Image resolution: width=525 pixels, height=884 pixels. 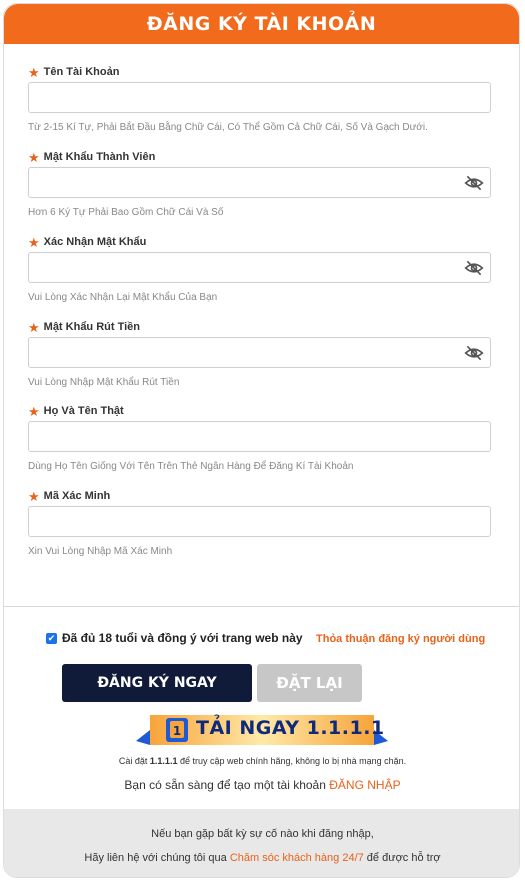 I want to click on login-link: ĐĂNG NHẬP, so click(x=364, y=785).